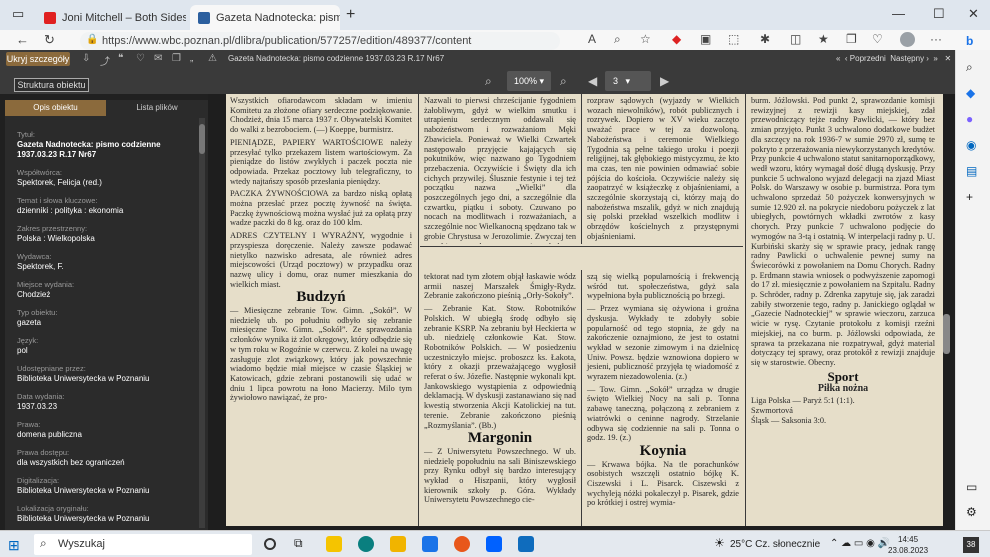 This screenshot has width=990, height=557. Describe the element at coordinates (765, 39) in the screenshot. I see `puzzle-icon: ✱` at that location.